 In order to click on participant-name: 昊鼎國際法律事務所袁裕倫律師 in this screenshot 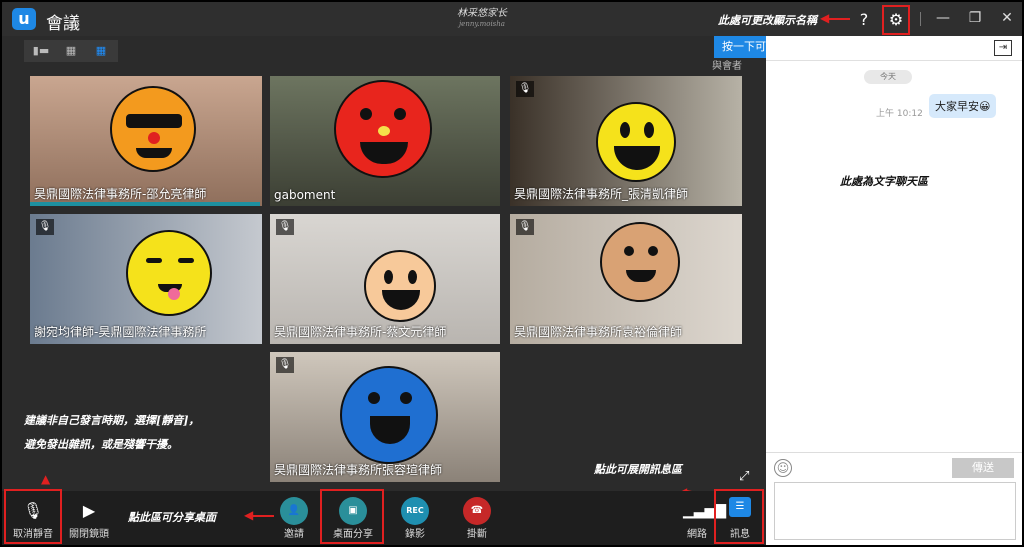, I will do `click(598, 332)`.